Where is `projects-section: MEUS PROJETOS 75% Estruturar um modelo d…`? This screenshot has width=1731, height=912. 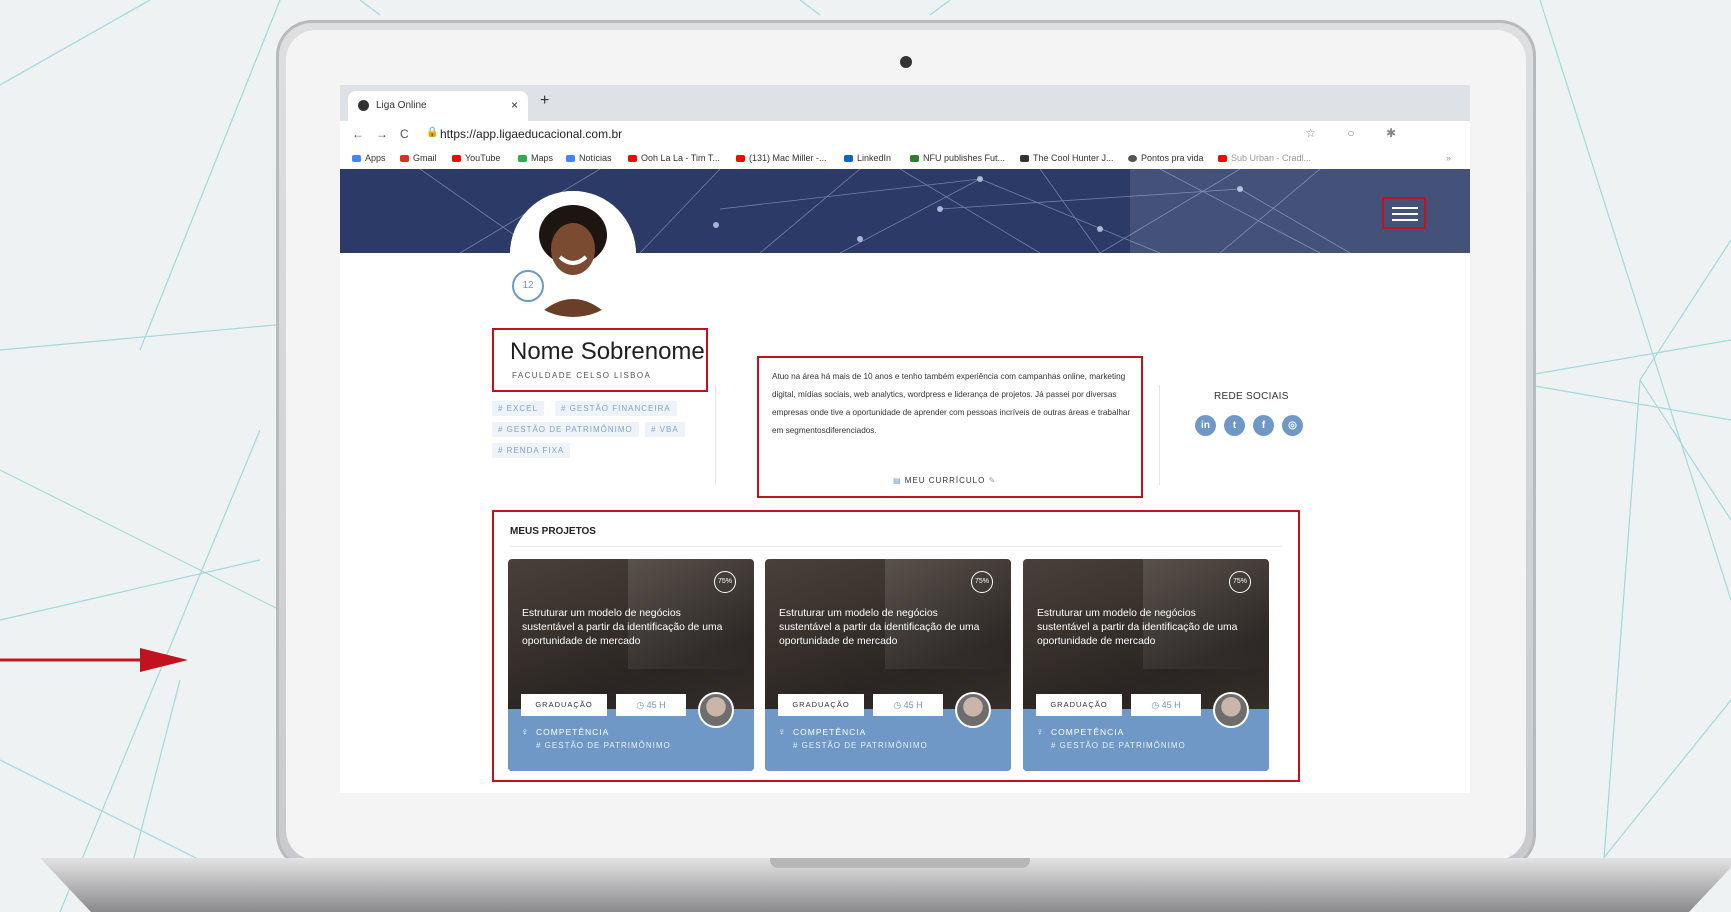
projects-section: MEUS PROJETOS 75% Estruturar um modelo d… is located at coordinates (896, 646).